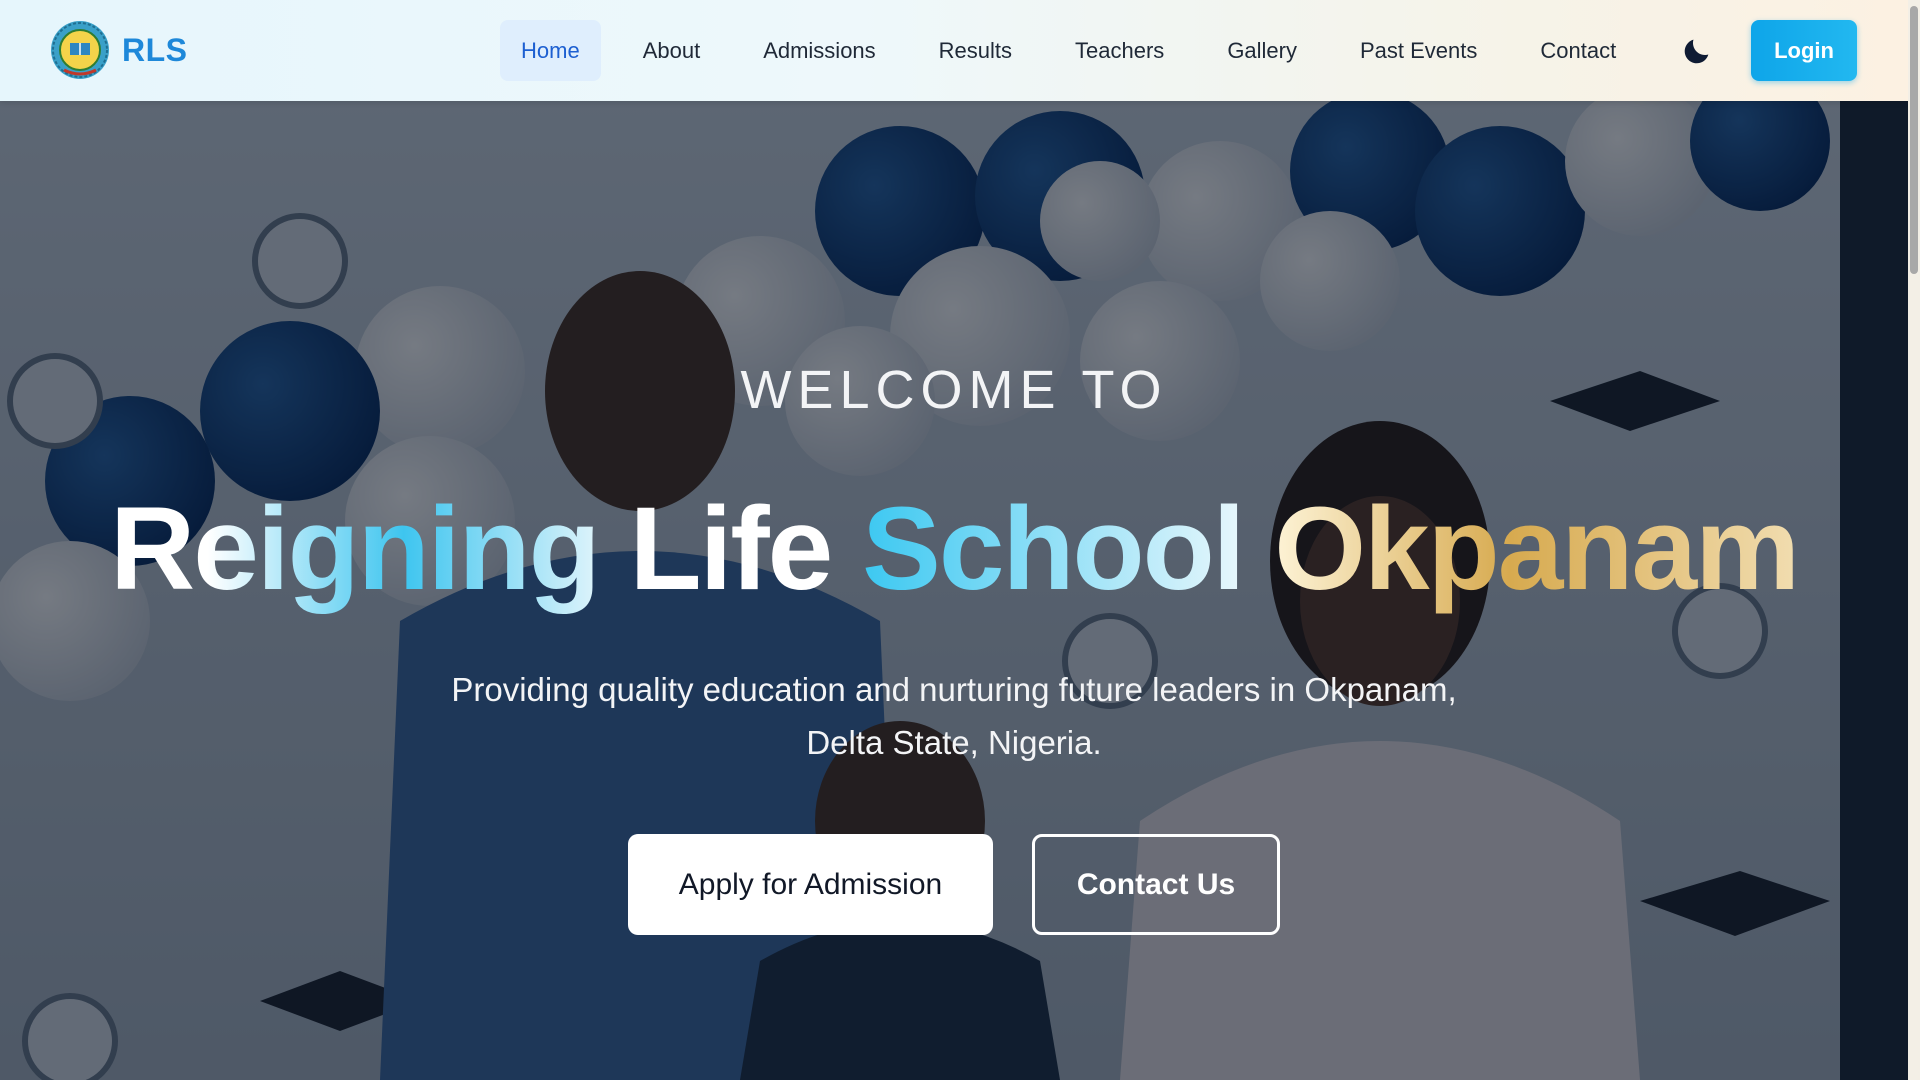 The width and height of the screenshot is (1920, 1080). What do you see at coordinates (550, 50) in the screenshot?
I see `nav-item-home: Home` at bounding box center [550, 50].